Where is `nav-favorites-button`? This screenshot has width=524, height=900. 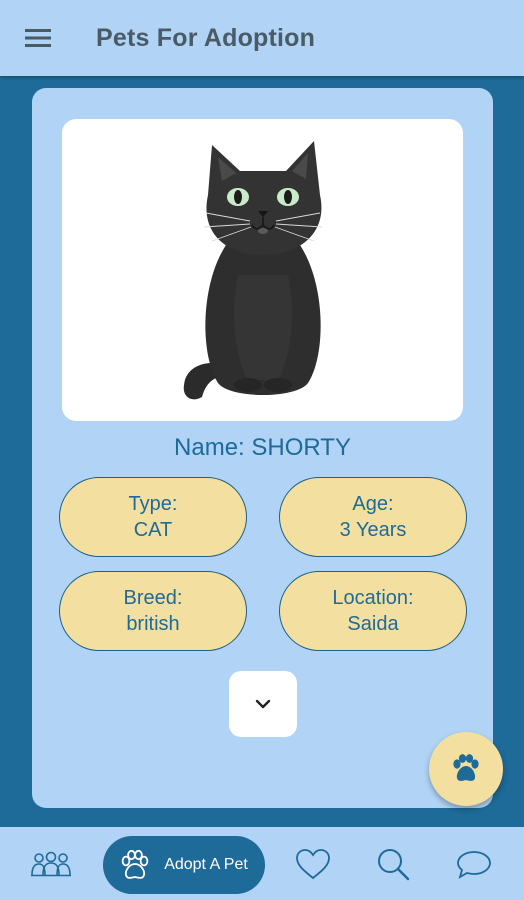 nav-favorites-button is located at coordinates (313, 864).